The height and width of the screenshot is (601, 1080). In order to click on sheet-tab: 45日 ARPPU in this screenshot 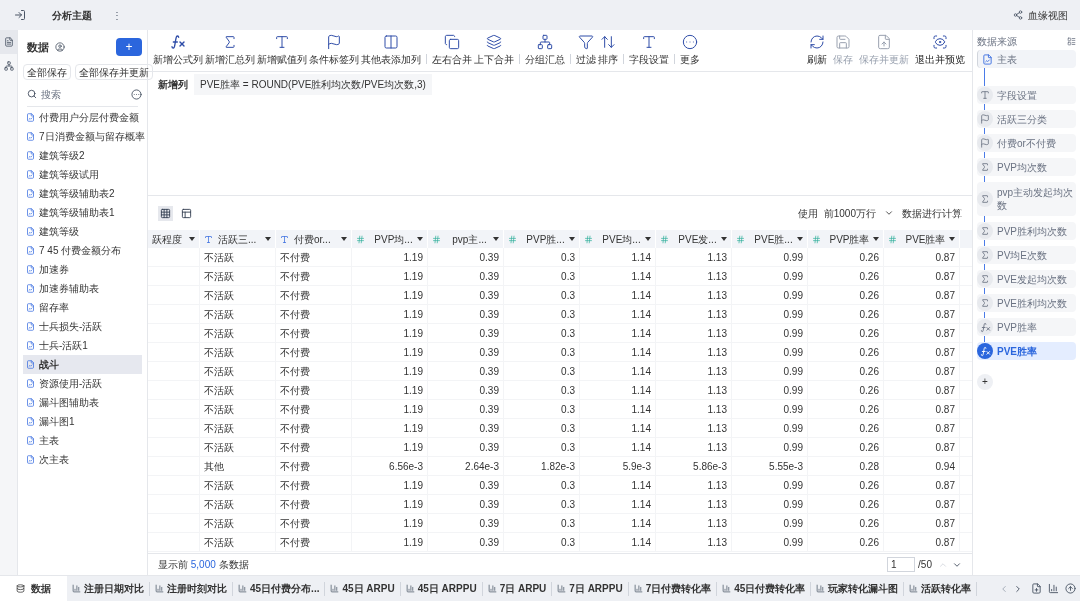, I will do `click(441, 588)`.